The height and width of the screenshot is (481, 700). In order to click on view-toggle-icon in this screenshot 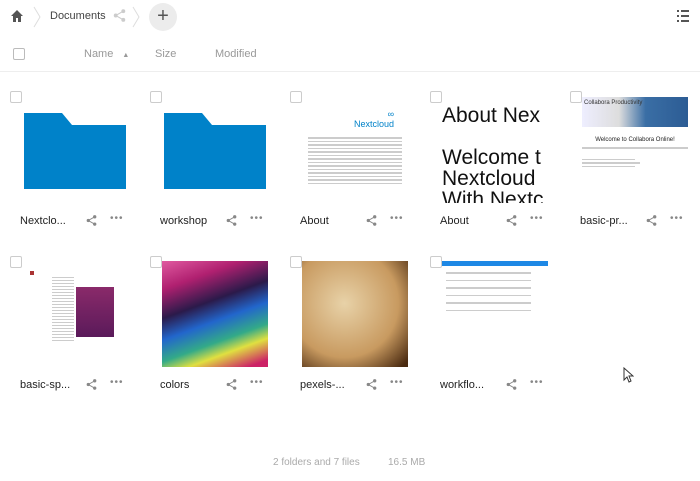, I will do `click(683, 16)`.